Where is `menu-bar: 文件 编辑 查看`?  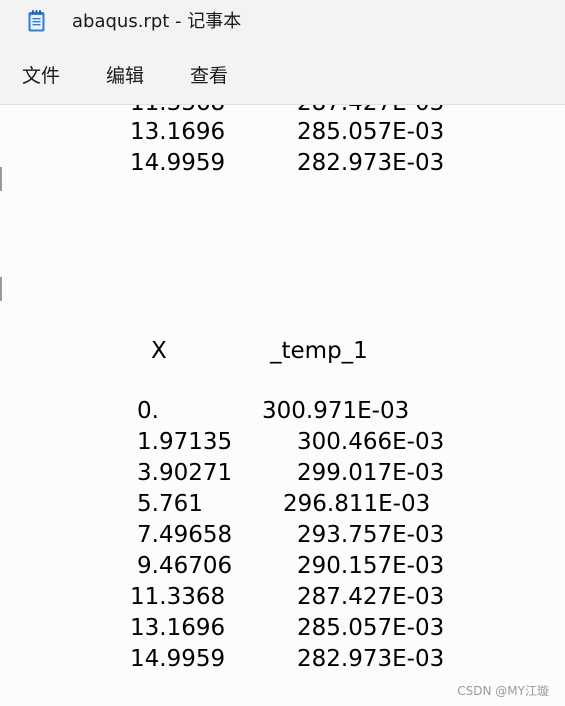 menu-bar: 文件 编辑 查看 is located at coordinates (282, 74).